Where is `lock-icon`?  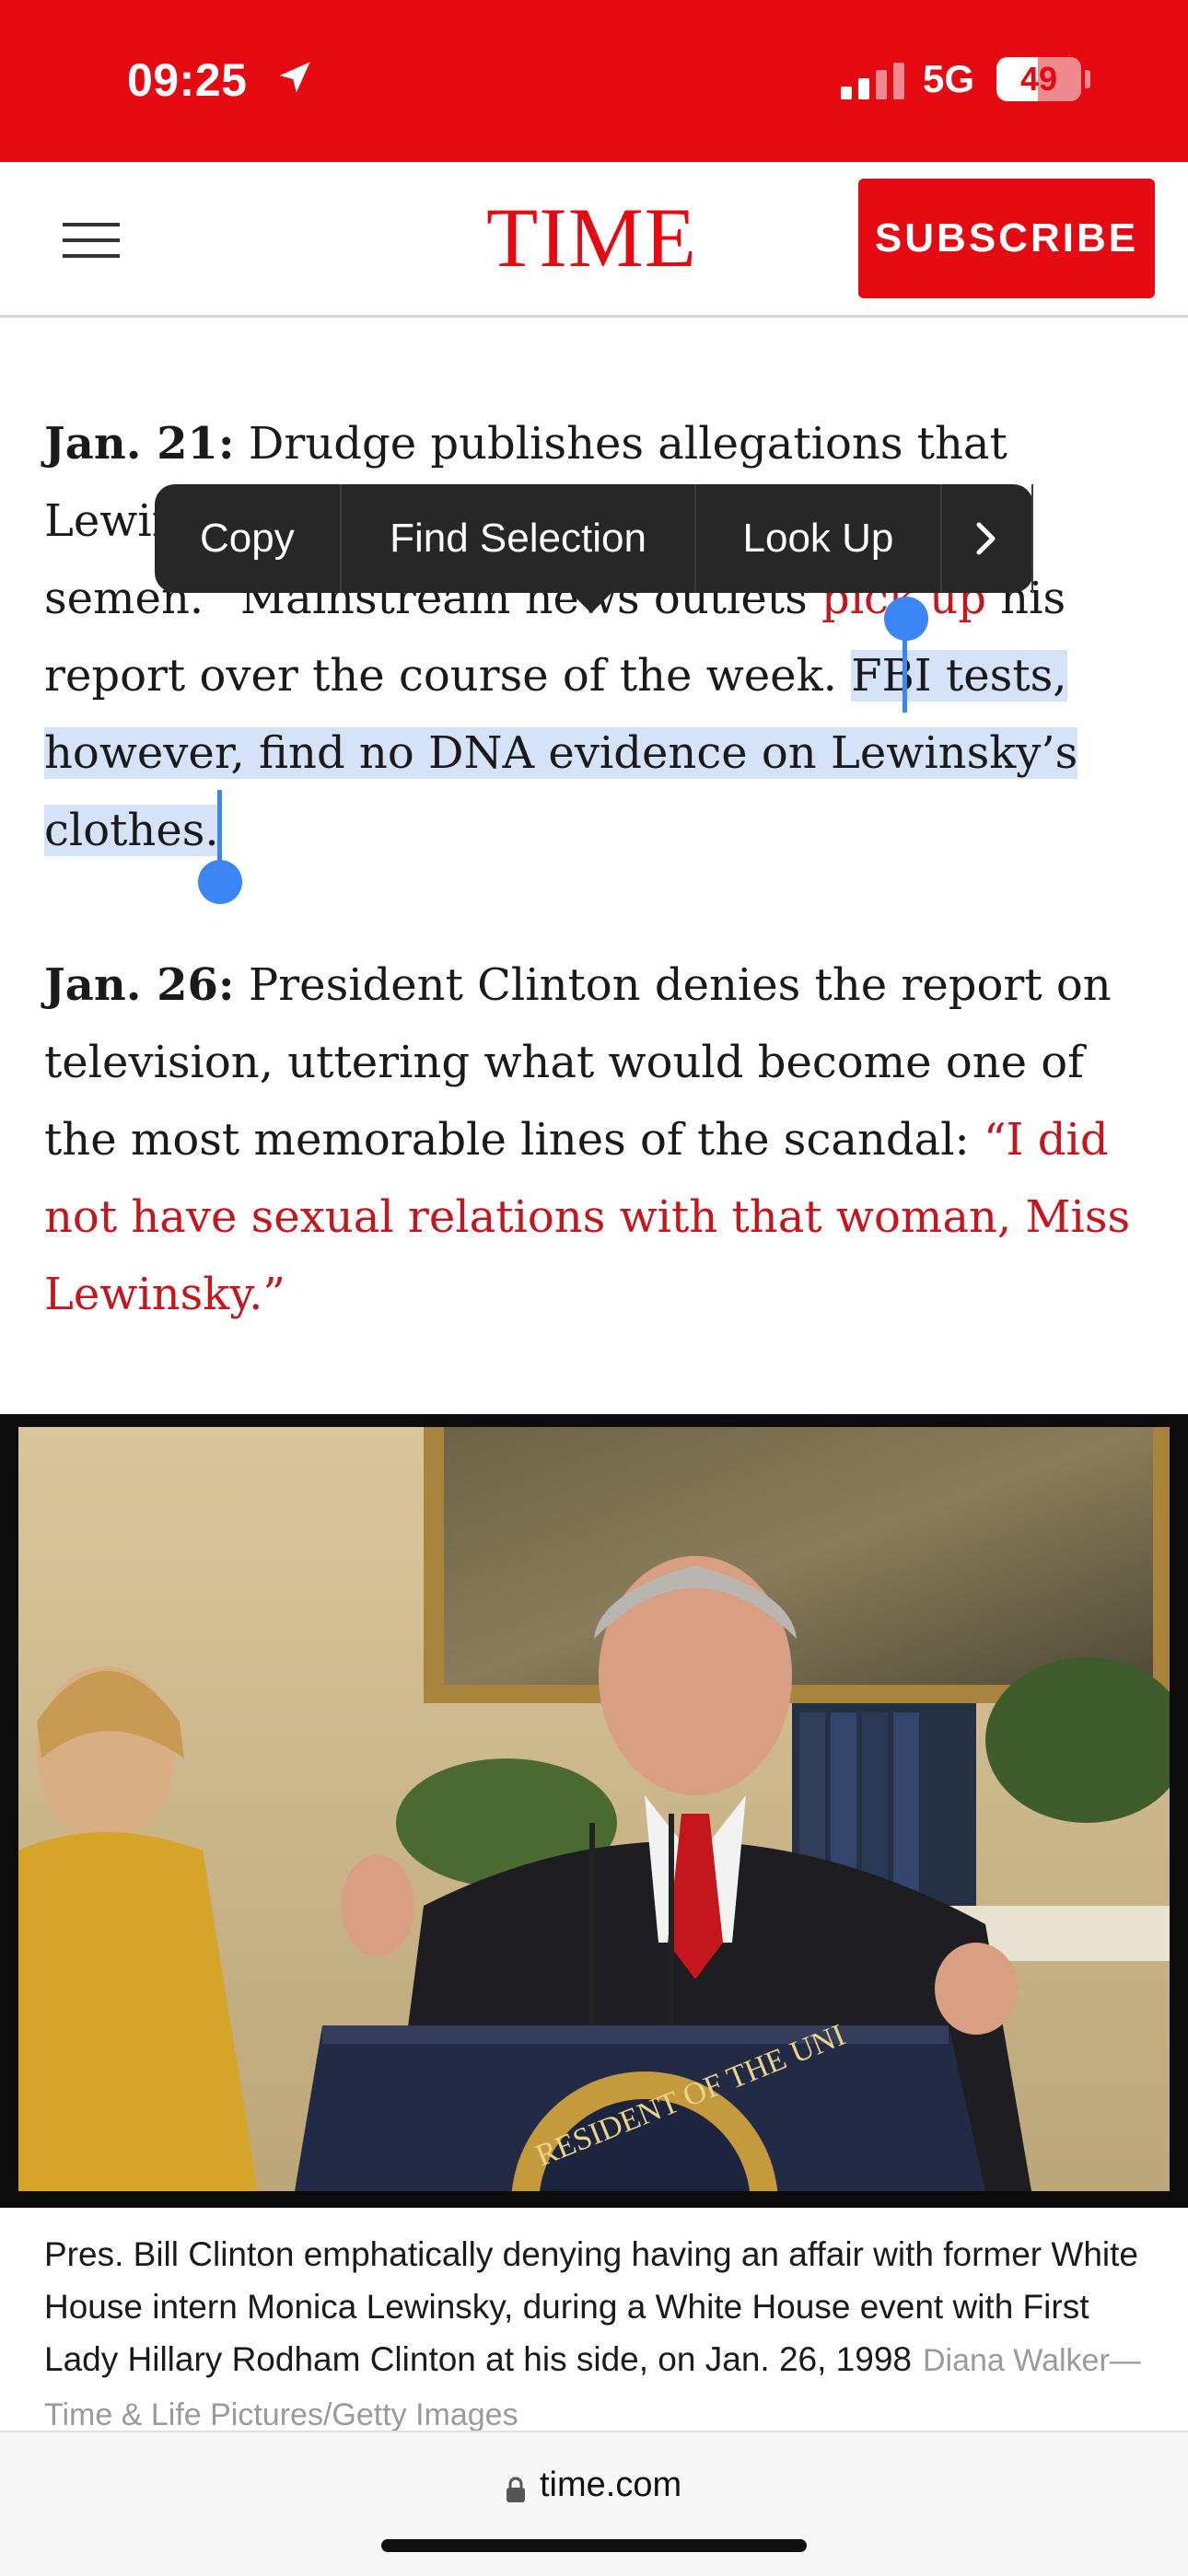 lock-icon is located at coordinates (516, 2489).